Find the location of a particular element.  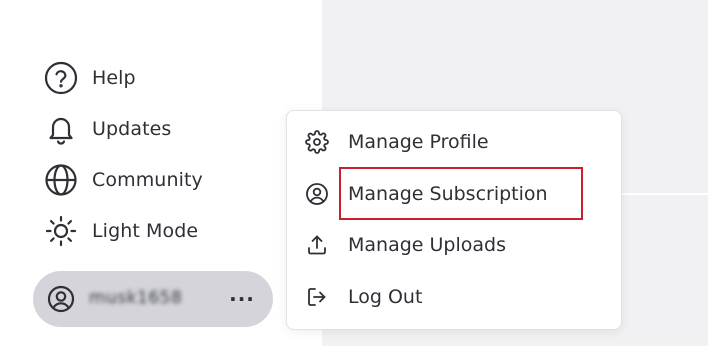

sidebar-item-label: Updates is located at coordinates (132, 129).